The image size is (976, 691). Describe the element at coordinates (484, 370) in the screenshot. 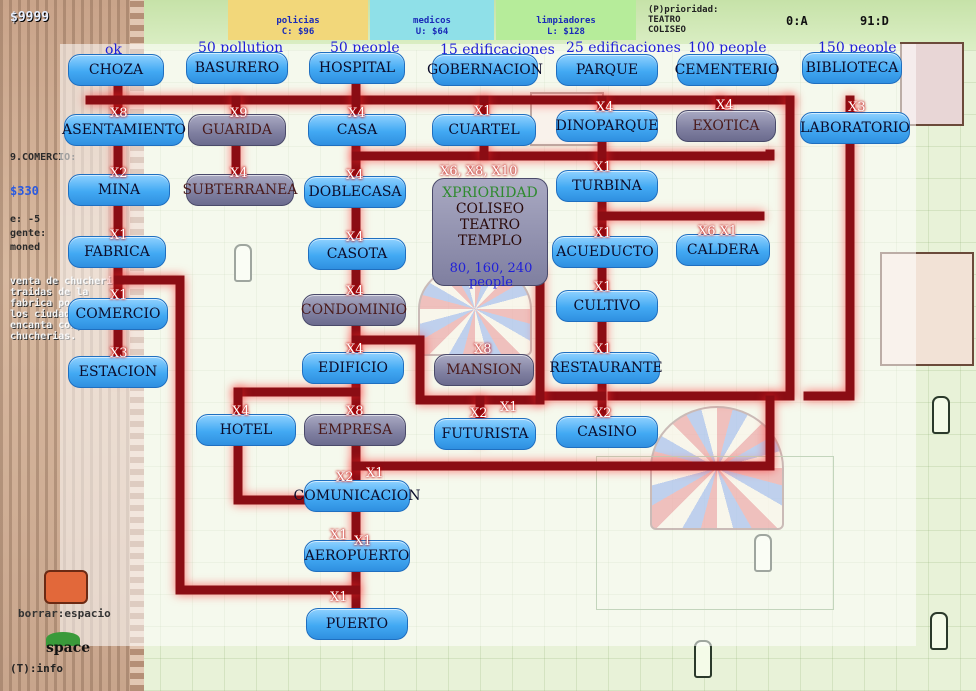

I see `node-mansion: MANSION` at that location.